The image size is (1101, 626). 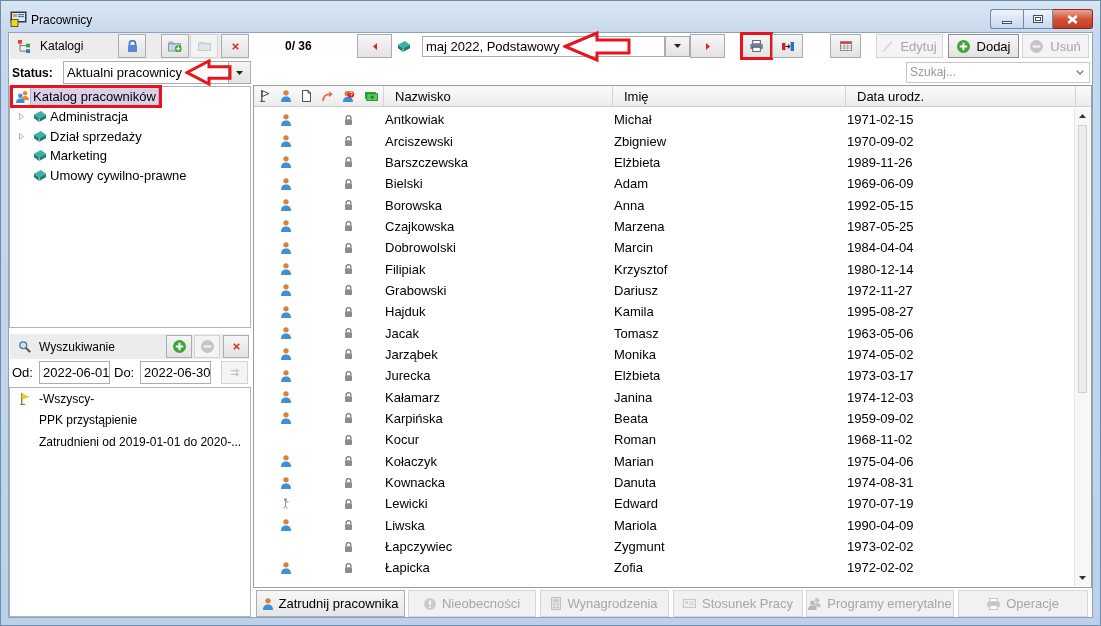 I want to click on period-dropdown: maj 2022, Podstawowy, so click(x=543, y=46).